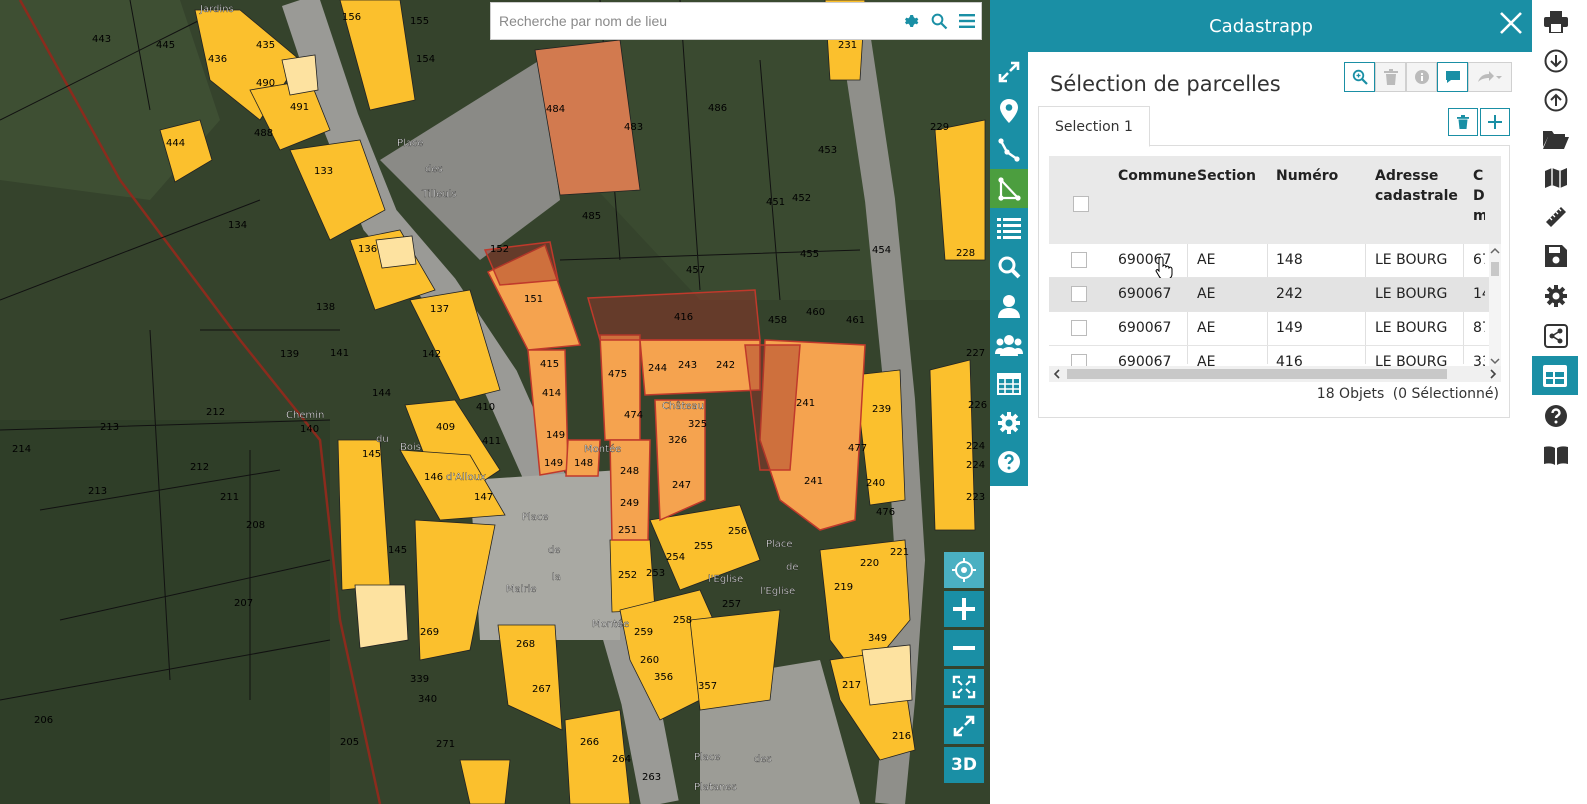 Image resolution: width=1587 pixels, height=804 pixels. Describe the element at coordinates (382, 439) in the screenshot. I see `svg-text: du` at that location.